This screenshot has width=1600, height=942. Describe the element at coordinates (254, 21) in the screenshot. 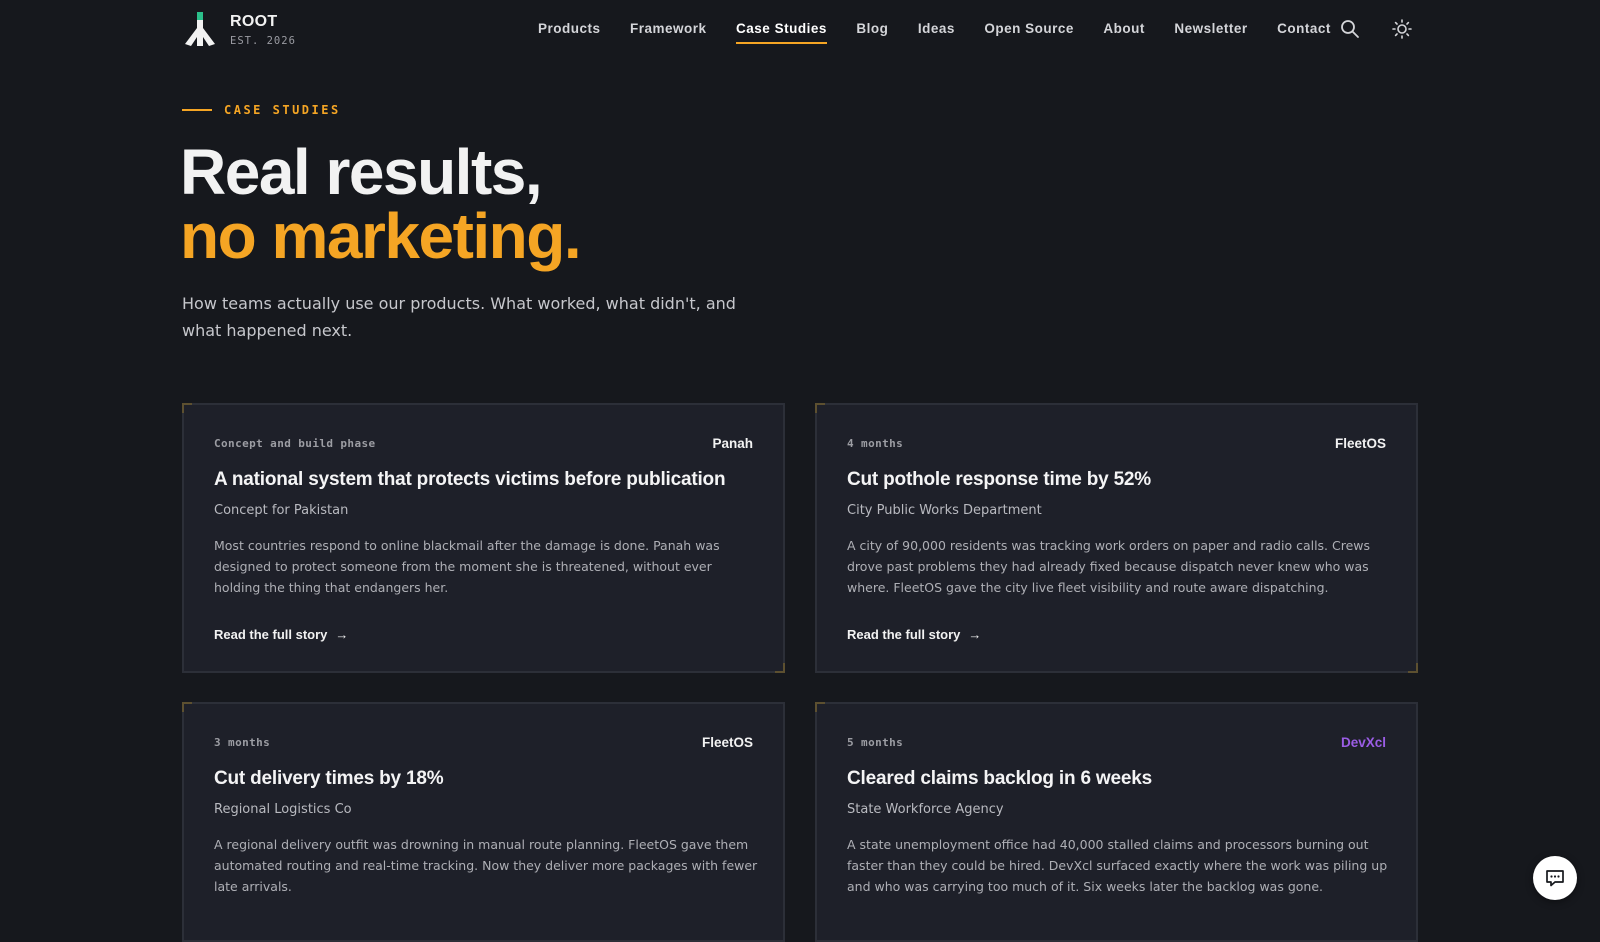

I see `brand-name: ROOT` at that location.